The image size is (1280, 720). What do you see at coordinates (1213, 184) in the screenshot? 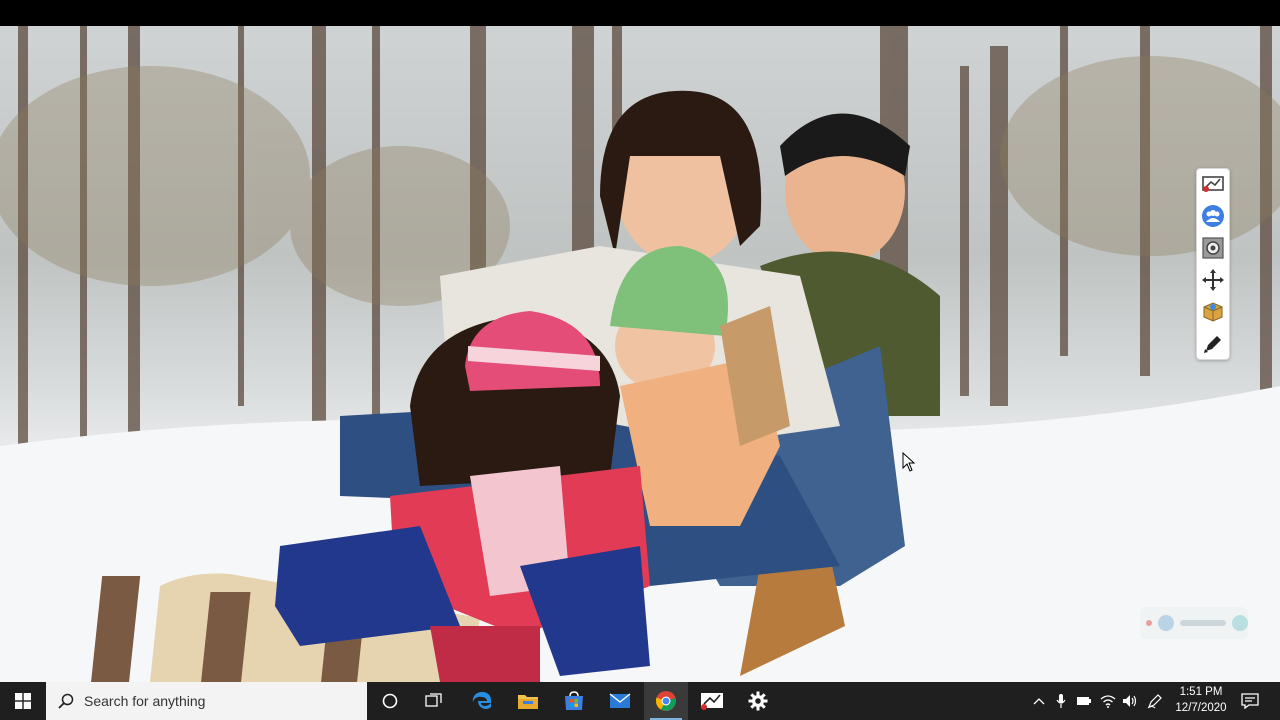
I see `screen-annotate-icon` at bounding box center [1213, 184].